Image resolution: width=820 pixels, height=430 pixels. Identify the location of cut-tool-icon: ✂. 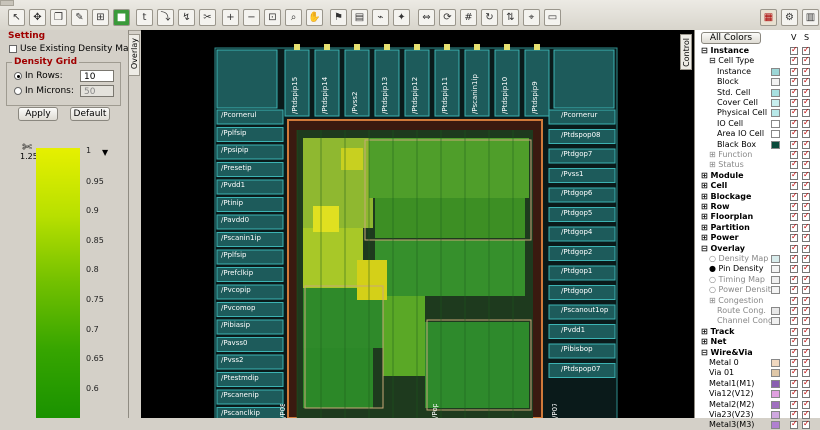
(207, 17).